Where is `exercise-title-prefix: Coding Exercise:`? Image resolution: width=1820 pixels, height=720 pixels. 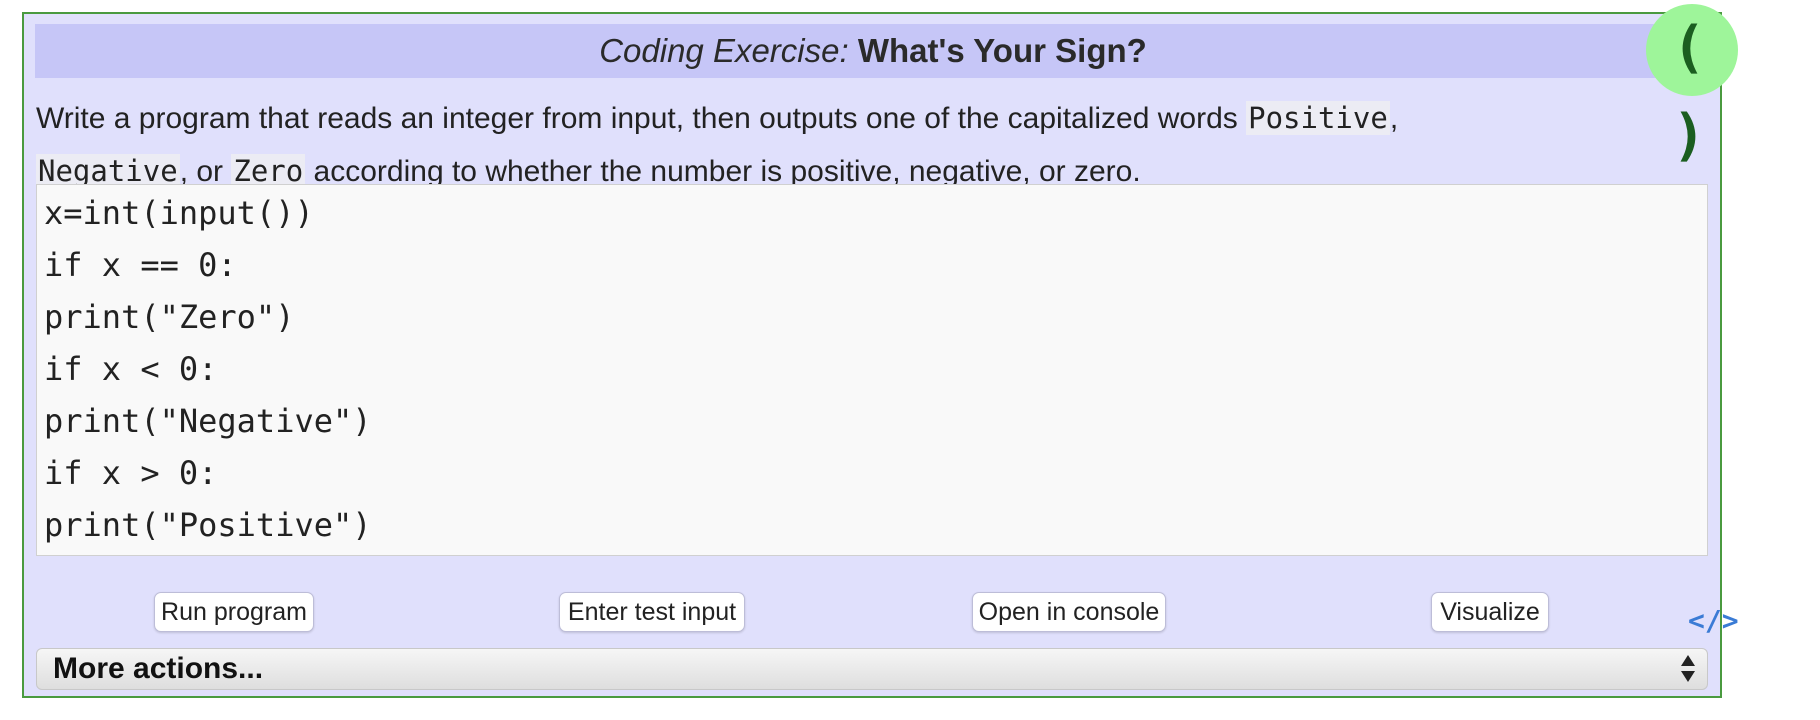
exercise-title-prefix: Coding Exercise: is located at coordinates (724, 50).